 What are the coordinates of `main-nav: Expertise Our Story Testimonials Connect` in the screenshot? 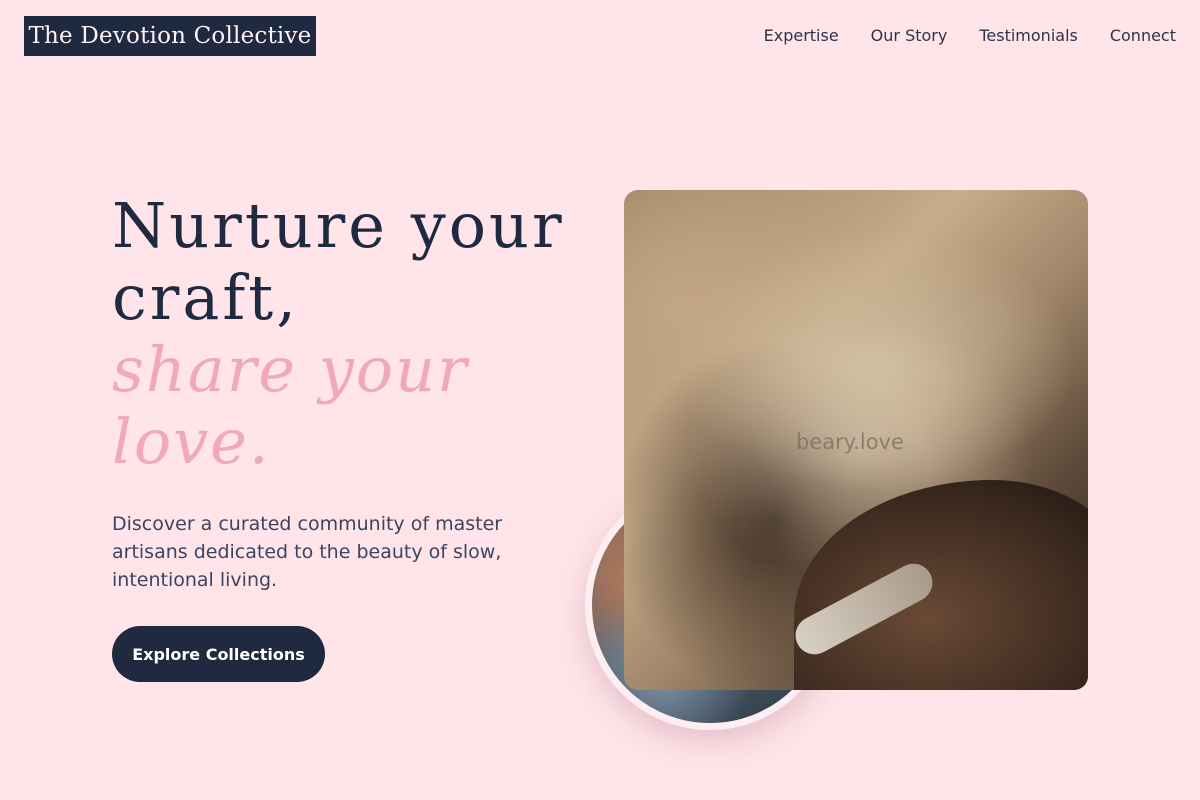 It's located at (970, 36).